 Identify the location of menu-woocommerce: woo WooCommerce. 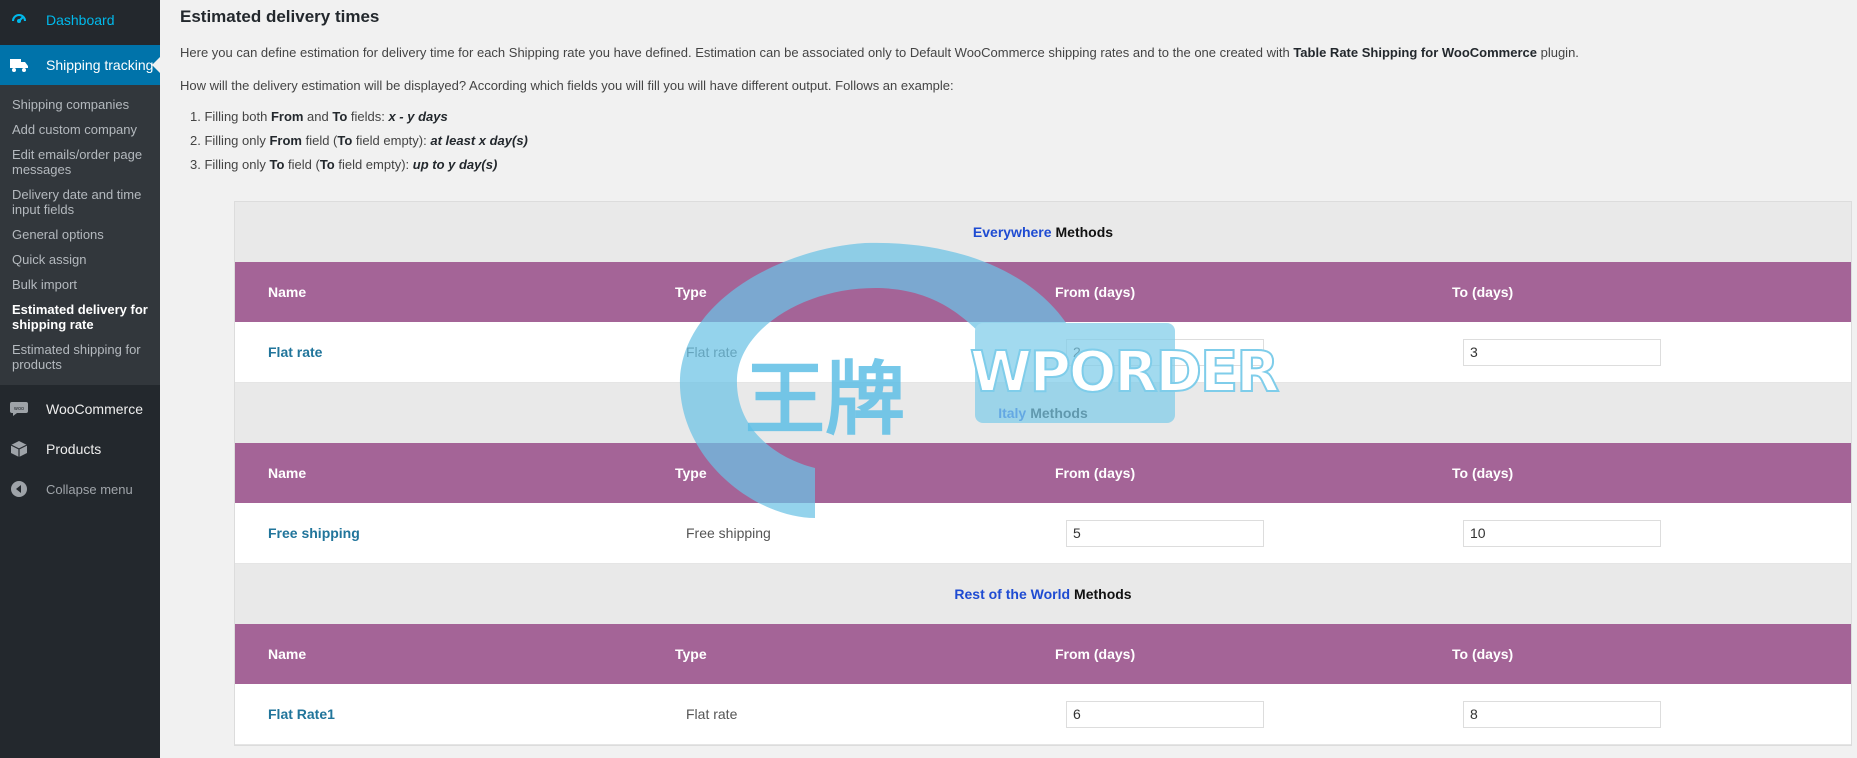
(80, 409).